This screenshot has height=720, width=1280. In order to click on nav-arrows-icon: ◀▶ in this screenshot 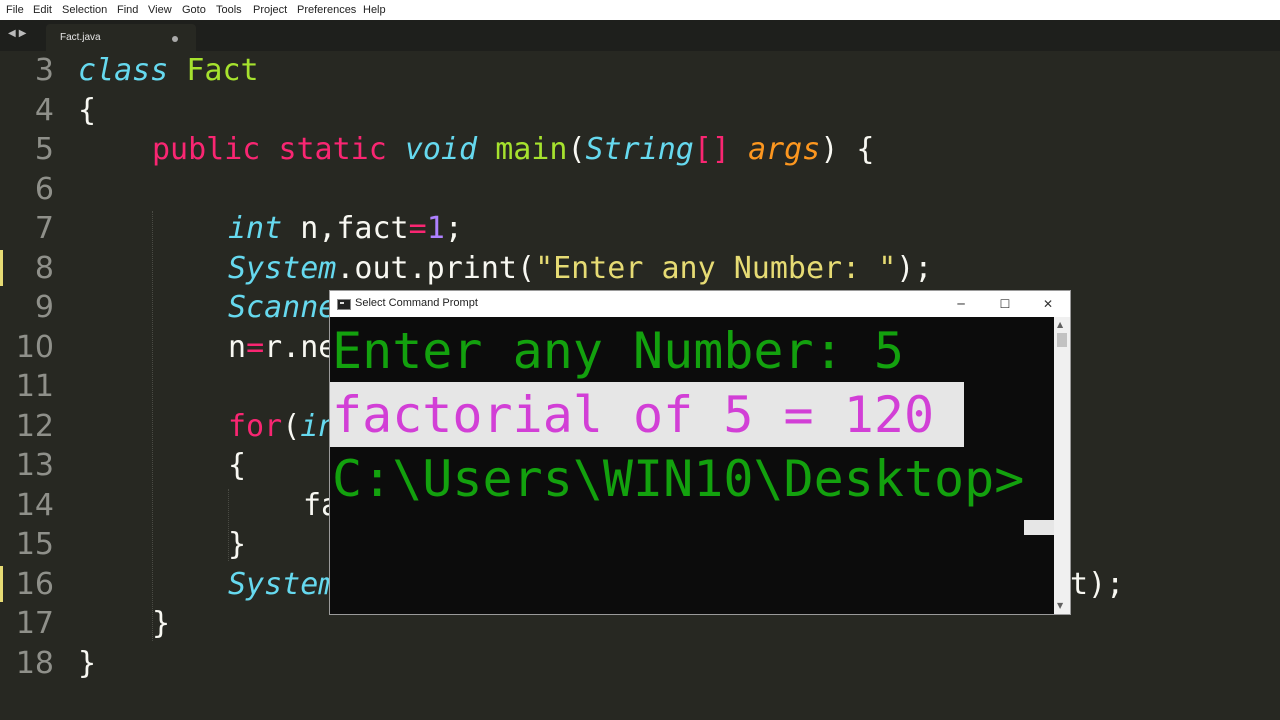, I will do `click(18, 33)`.